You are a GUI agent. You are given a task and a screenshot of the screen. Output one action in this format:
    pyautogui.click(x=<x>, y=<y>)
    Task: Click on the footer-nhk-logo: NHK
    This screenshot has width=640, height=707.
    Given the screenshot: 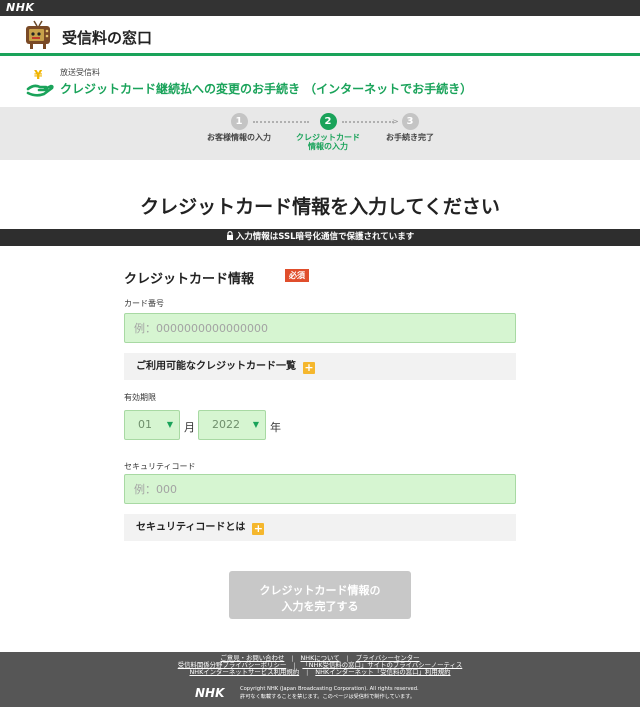 What is the action you would take?
    pyautogui.click(x=210, y=693)
    